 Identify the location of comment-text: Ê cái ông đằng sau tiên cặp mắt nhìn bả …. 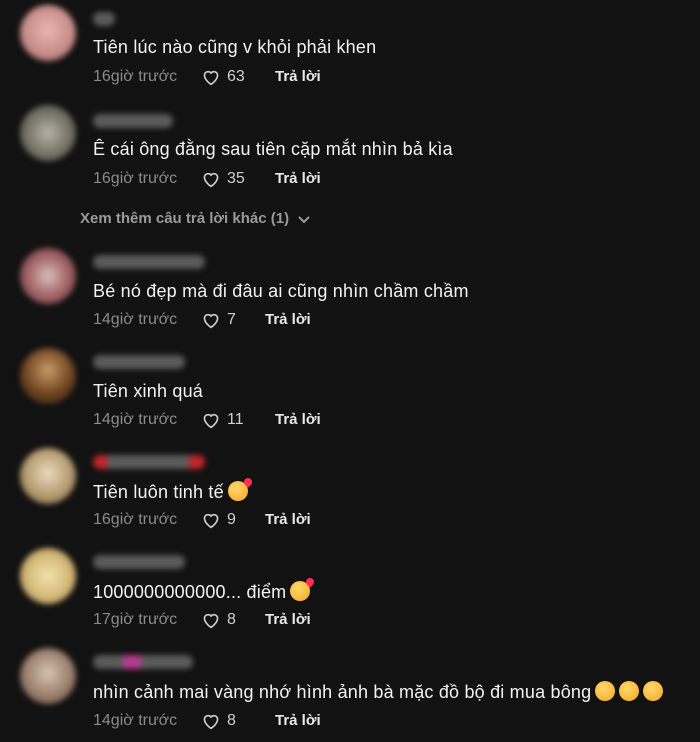
(273, 149).